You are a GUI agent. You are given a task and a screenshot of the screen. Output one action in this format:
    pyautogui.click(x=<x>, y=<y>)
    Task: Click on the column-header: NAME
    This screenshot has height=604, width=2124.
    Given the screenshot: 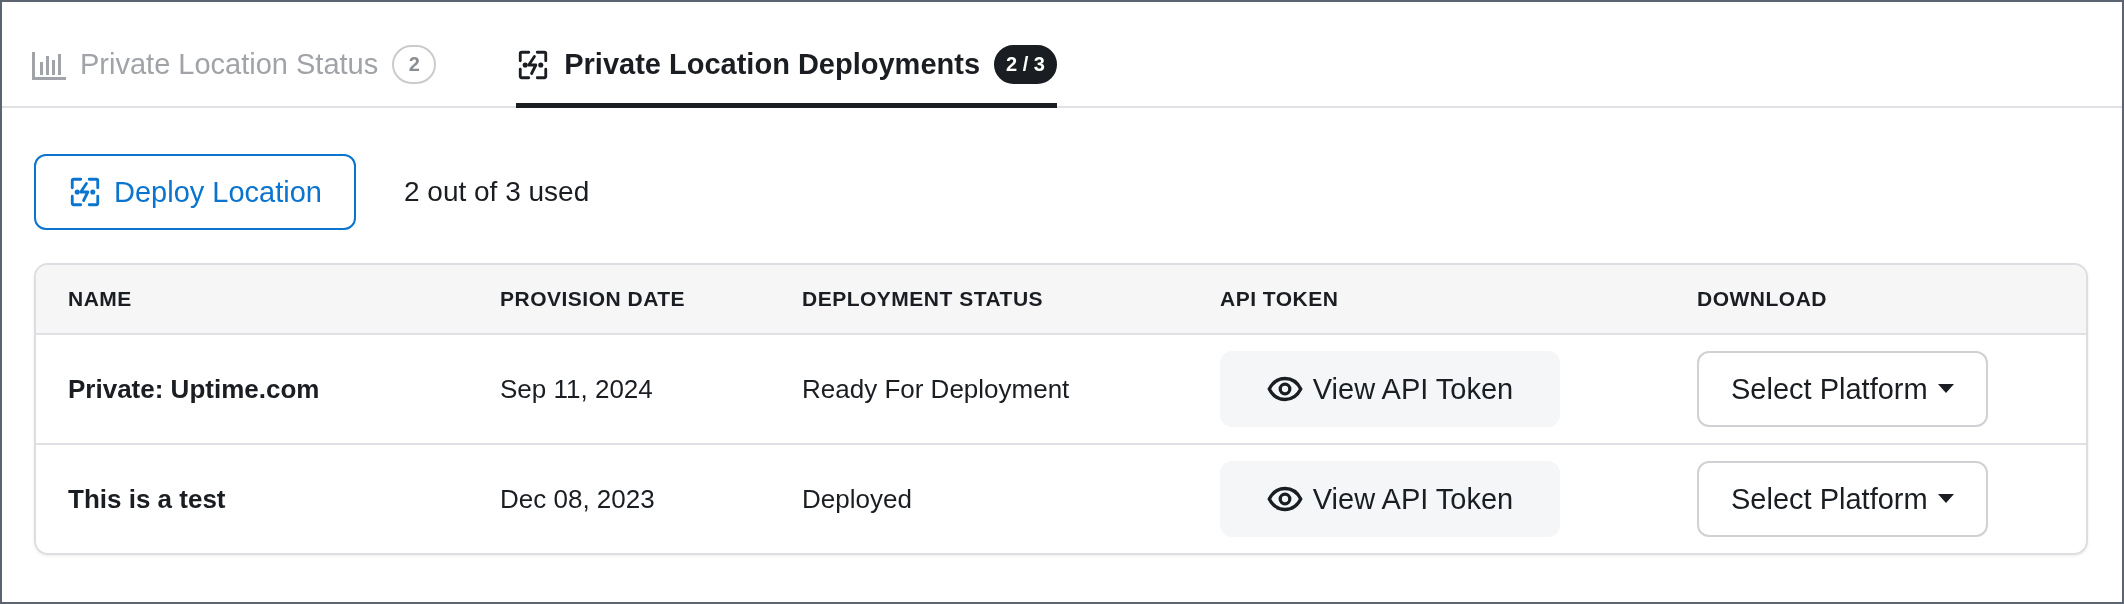 What is the action you would take?
    pyautogui.click(x=100, y=299)
    